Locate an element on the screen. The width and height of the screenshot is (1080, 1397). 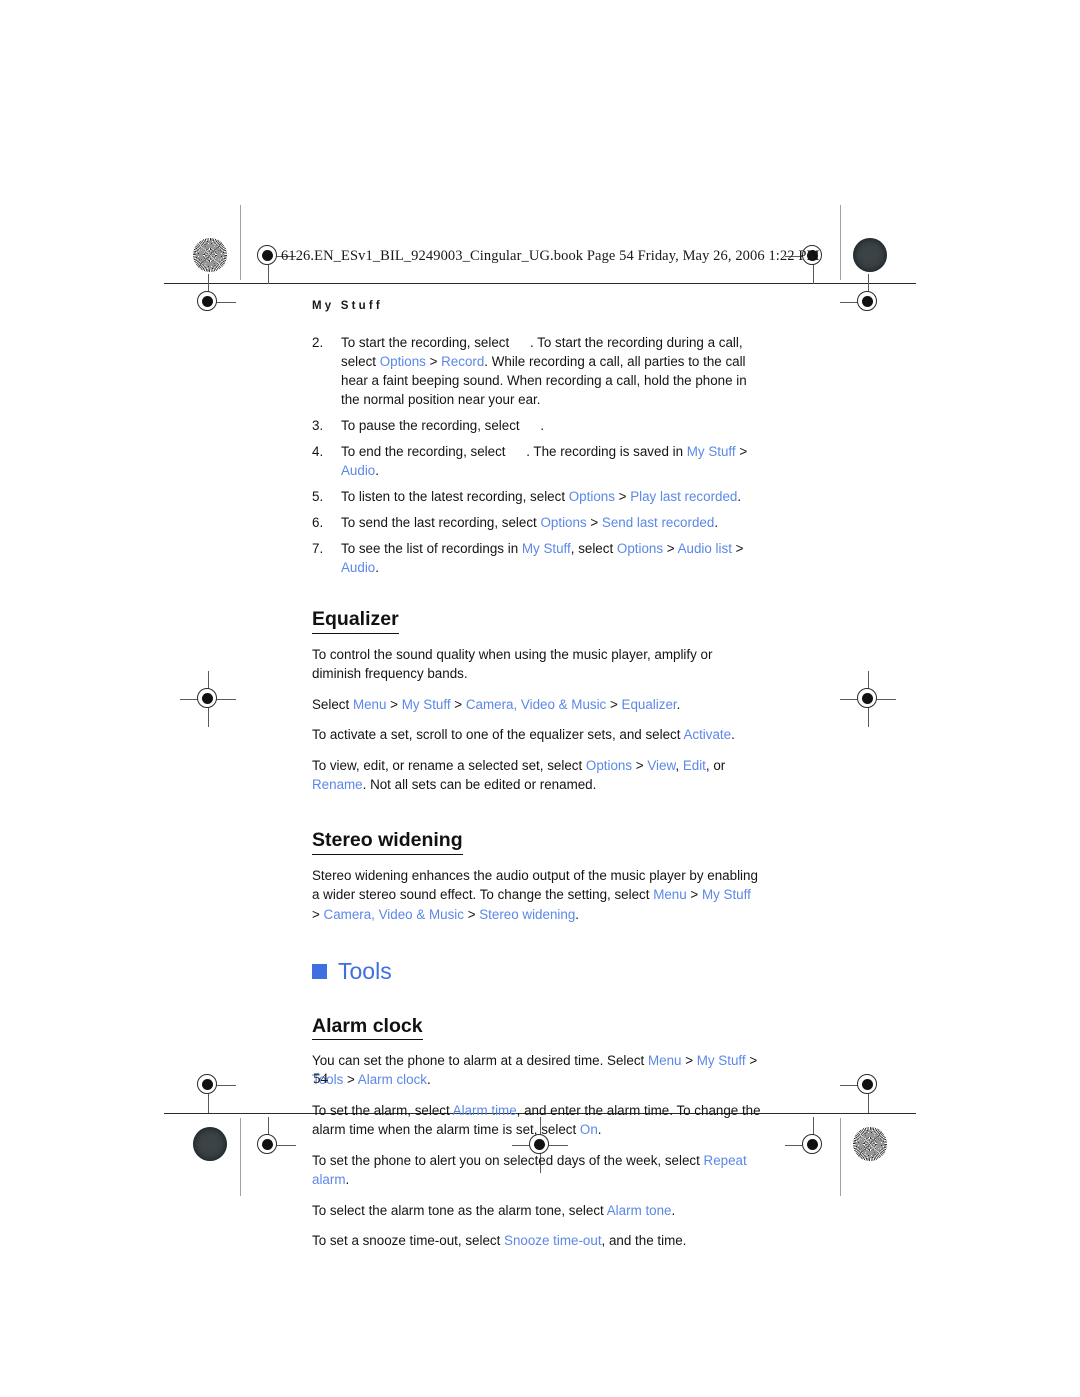
list-item-text: To pause the recording, select . is located at coordinates (442, 425).